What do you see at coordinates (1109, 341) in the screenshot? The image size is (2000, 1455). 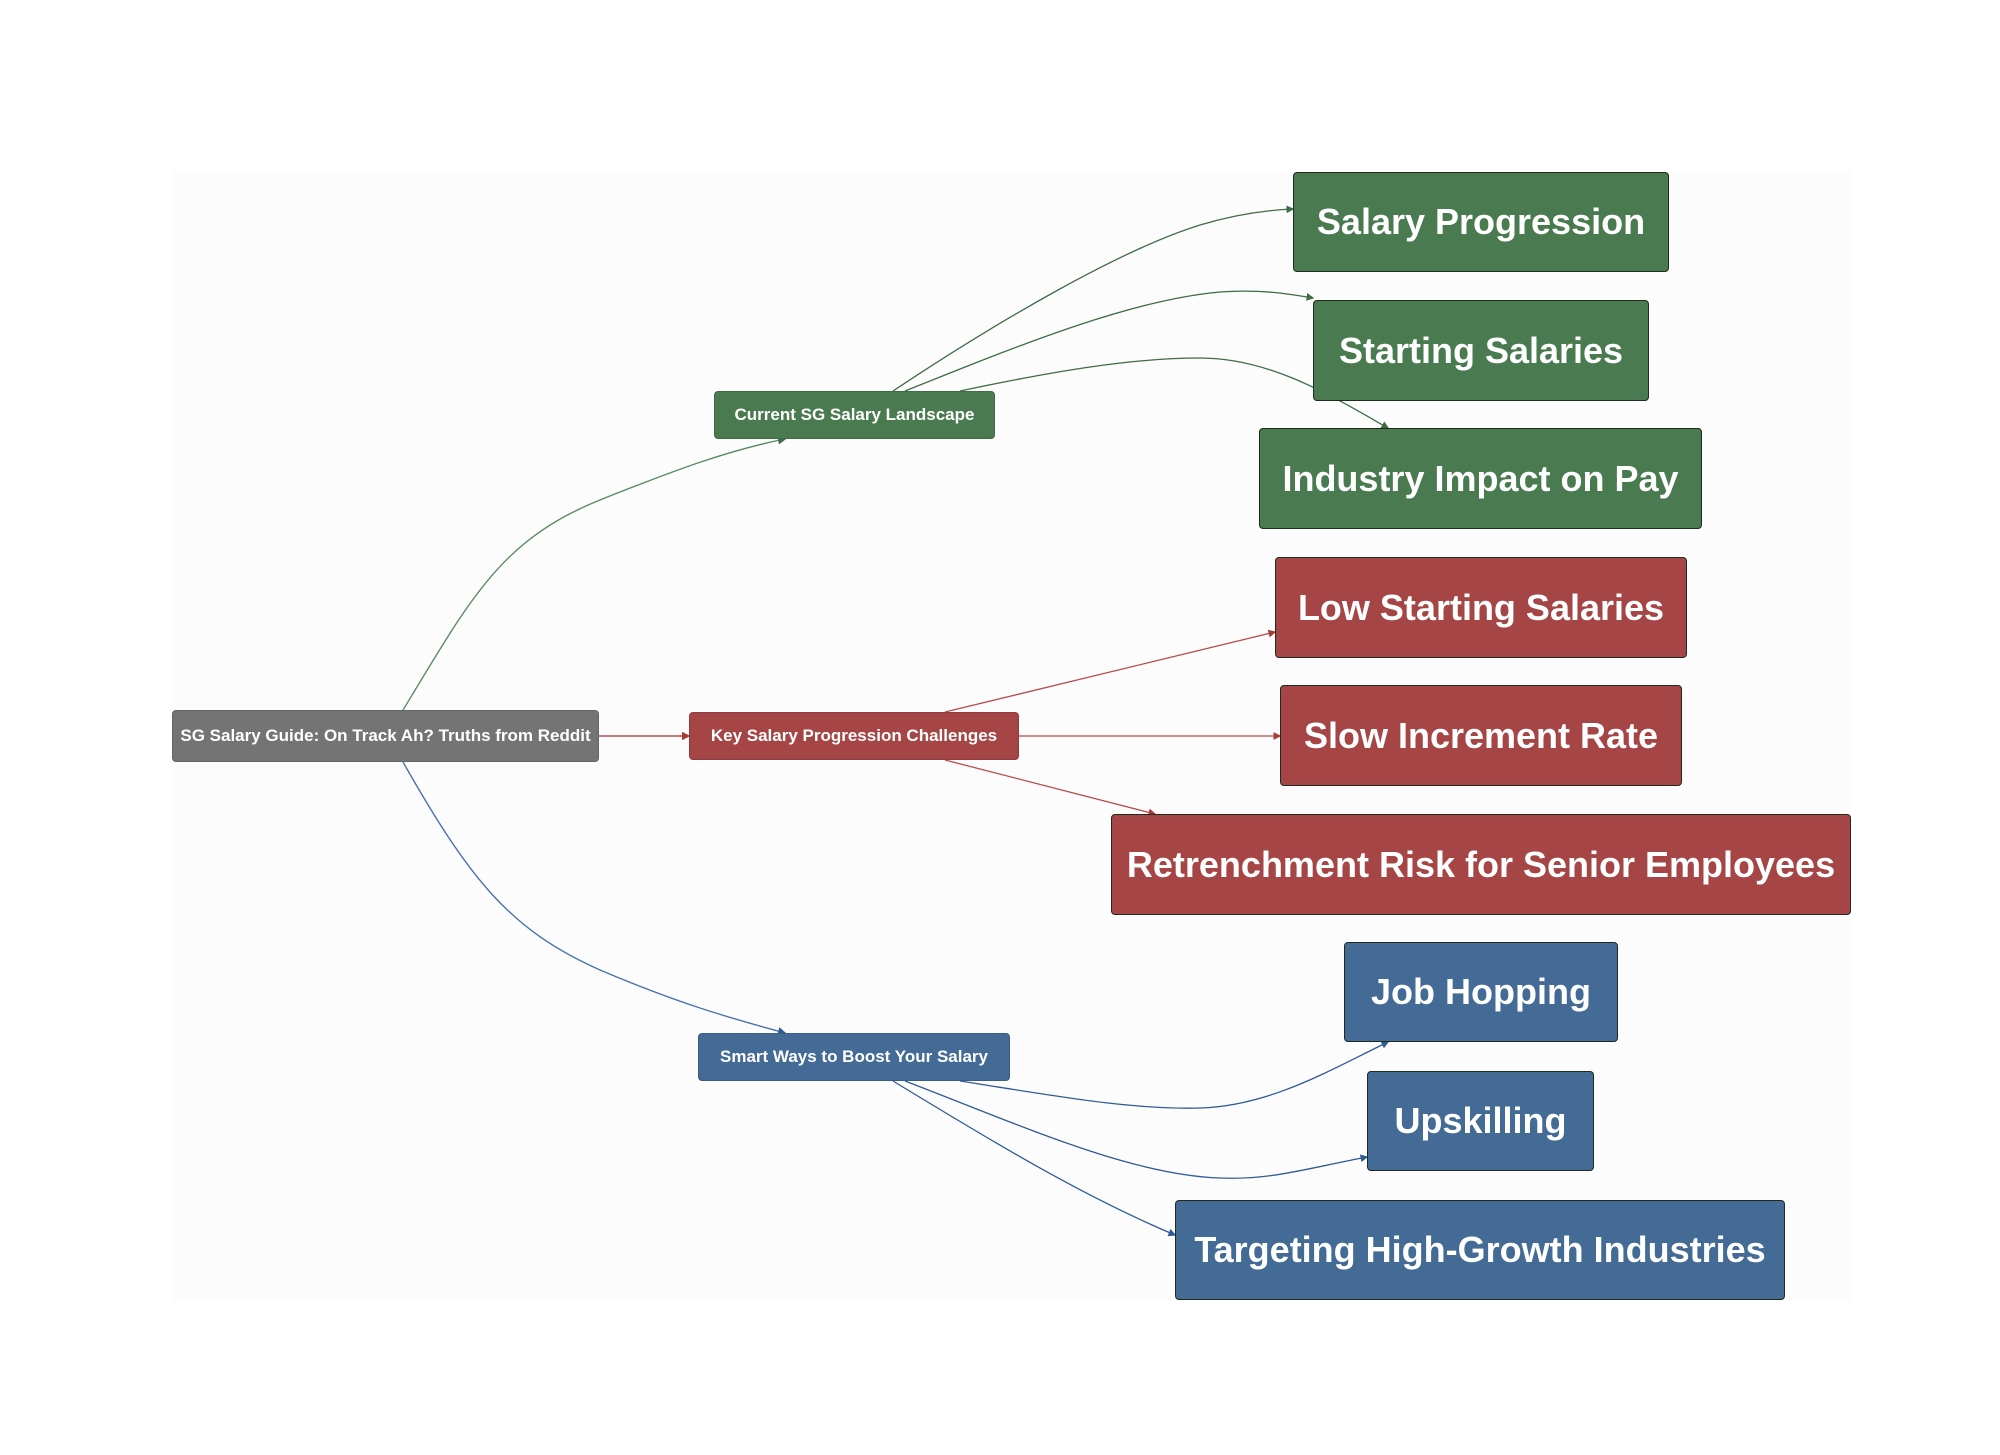 I see `edge-landscape-starting-salaries` at bounding box center [1109, 341].